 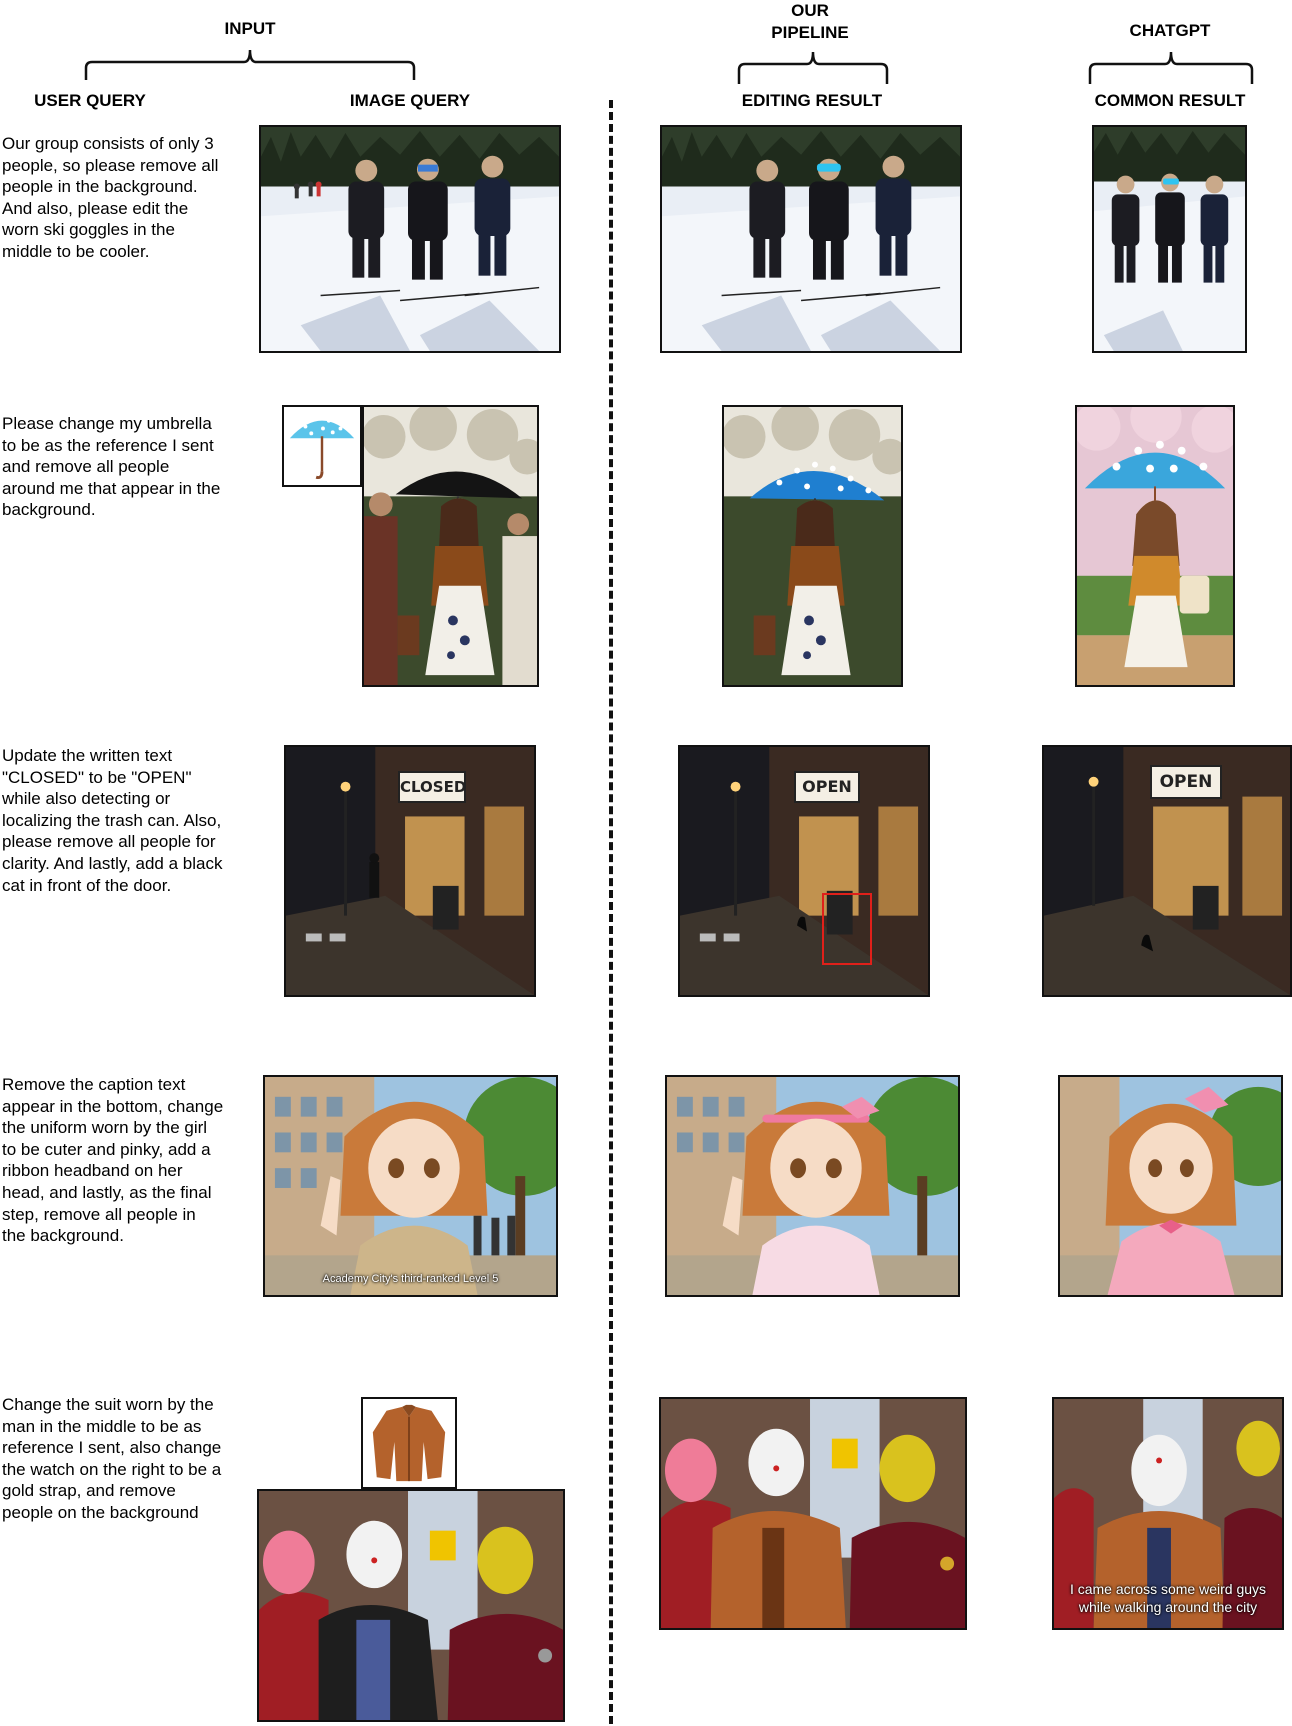 I want to click on chatgpt-brace, so click(x=1171, y=67).